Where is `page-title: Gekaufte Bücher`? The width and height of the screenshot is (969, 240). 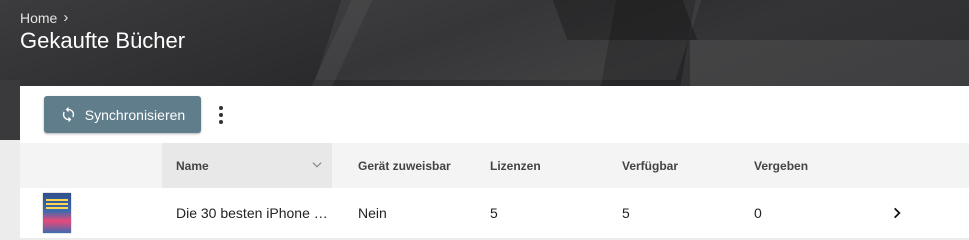
page-title: Gekaufte Bücher is located at coordinates (103, 40).